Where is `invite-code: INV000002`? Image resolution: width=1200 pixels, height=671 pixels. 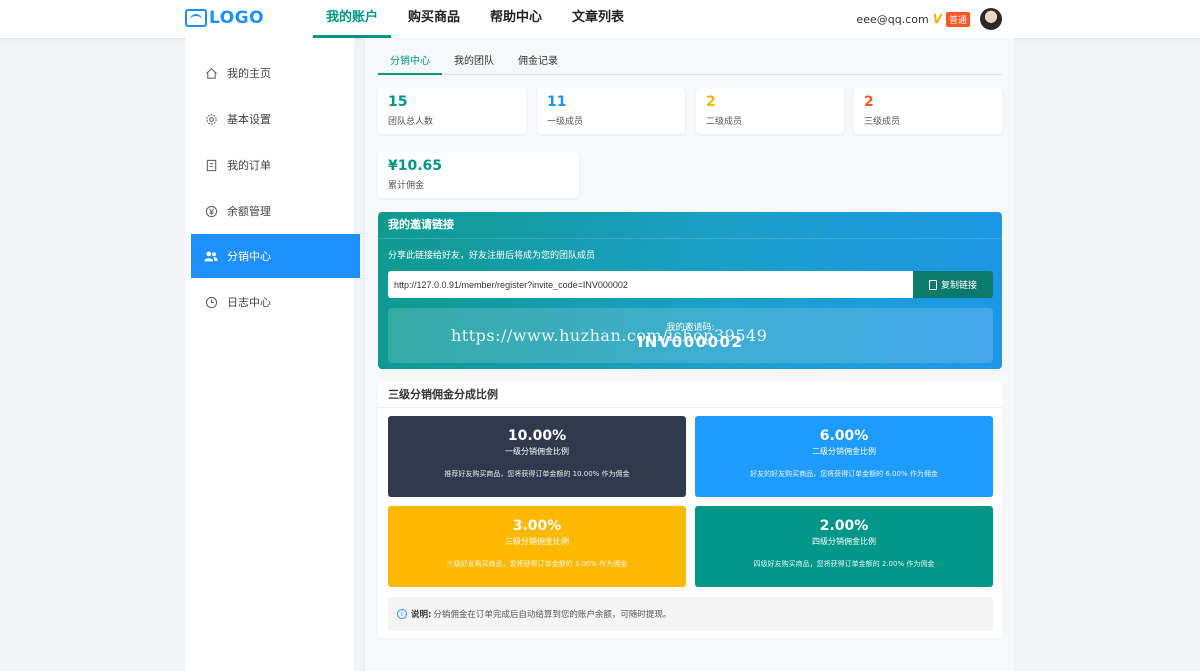
invite-code: INV000002 is located at coordinates (690, 342).